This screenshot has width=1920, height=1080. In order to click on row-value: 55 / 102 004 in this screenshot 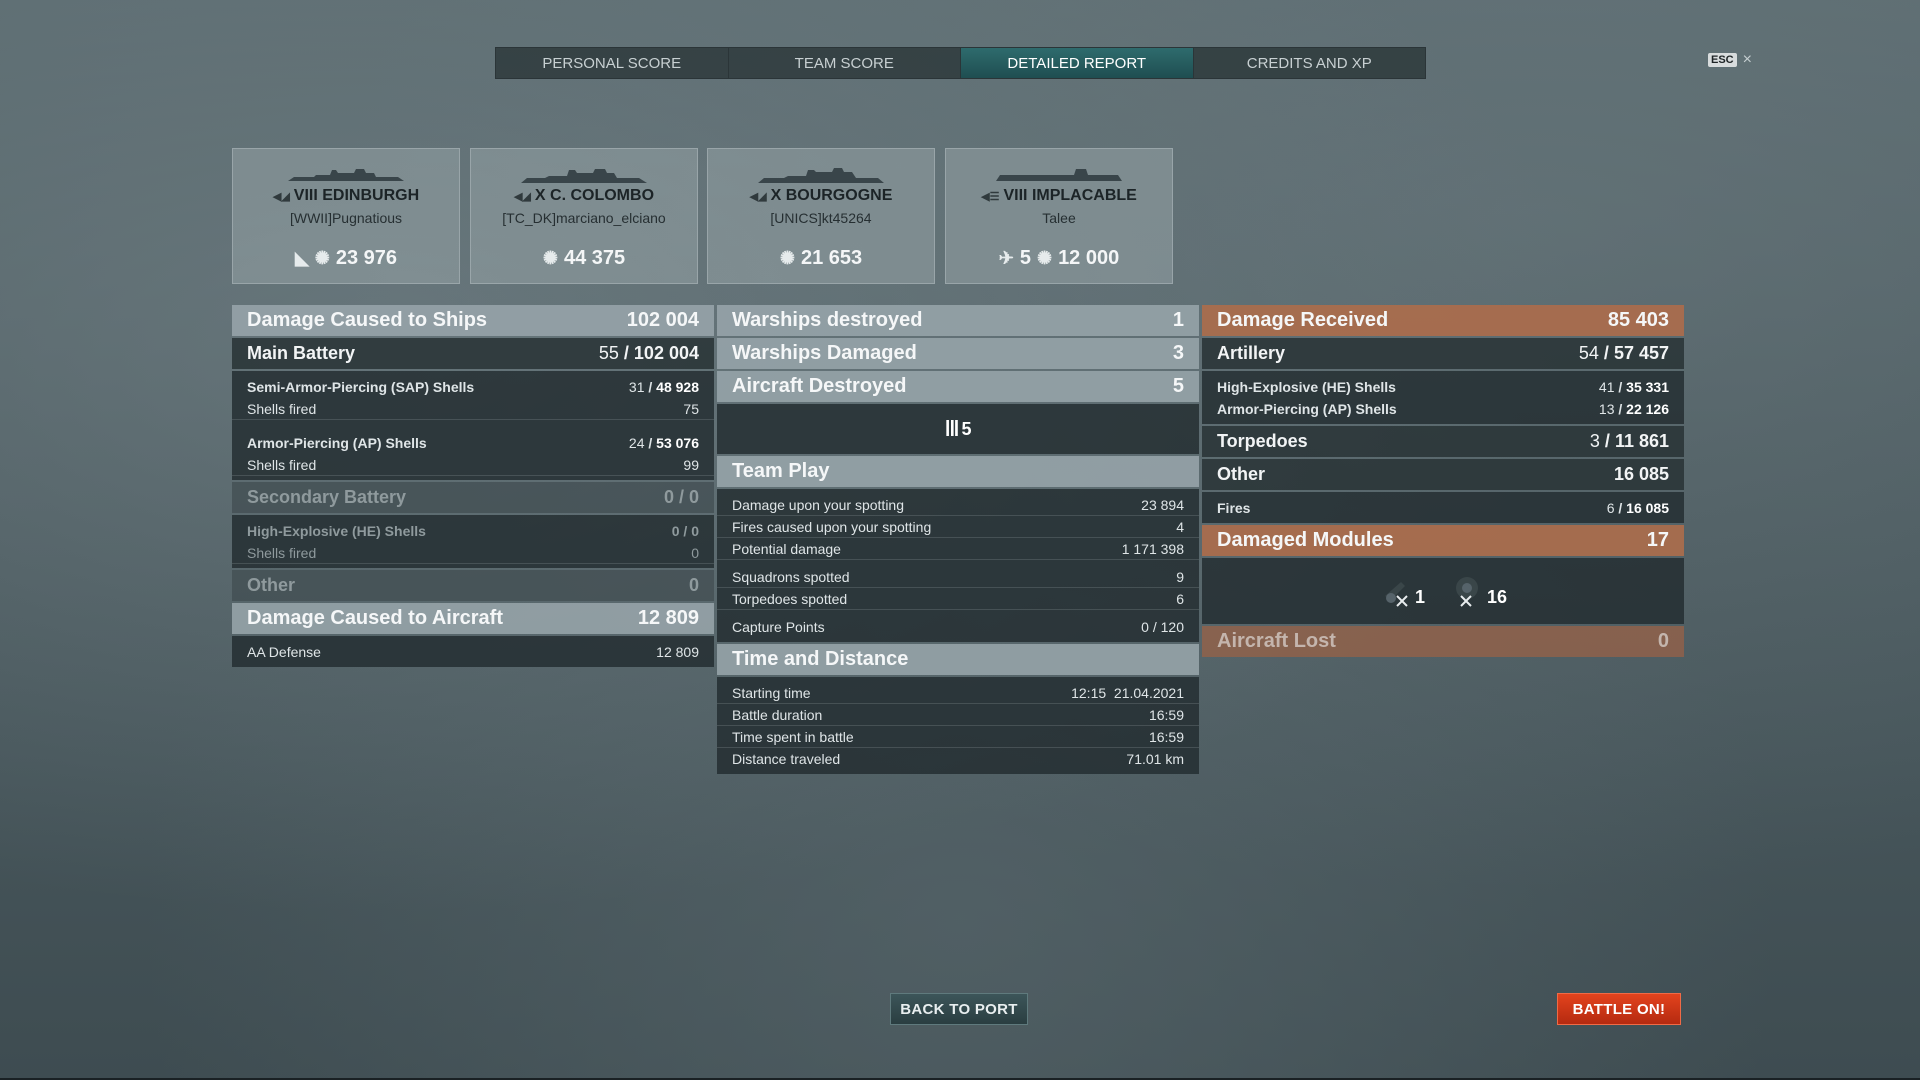, I will do `click(648, 353)`.